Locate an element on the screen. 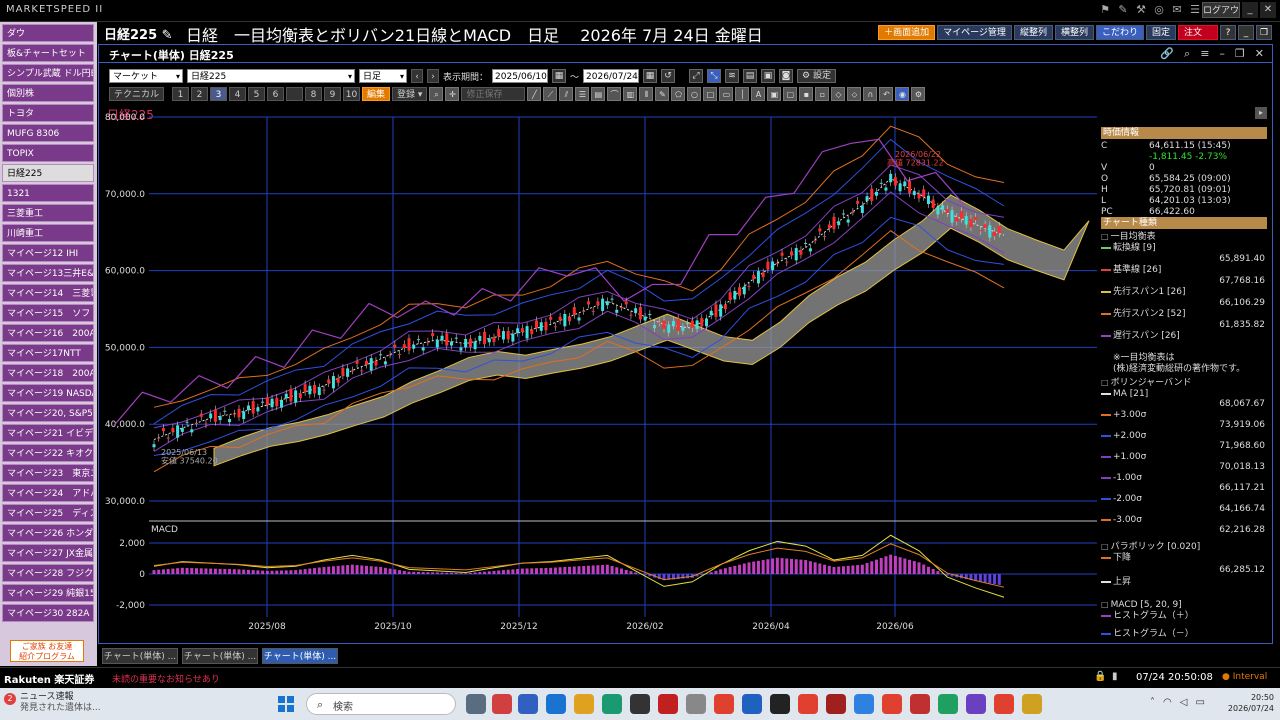 This screenshot has height=720, width=1280. sidebar-item: 個別株 is located at coordinates (48, 93).